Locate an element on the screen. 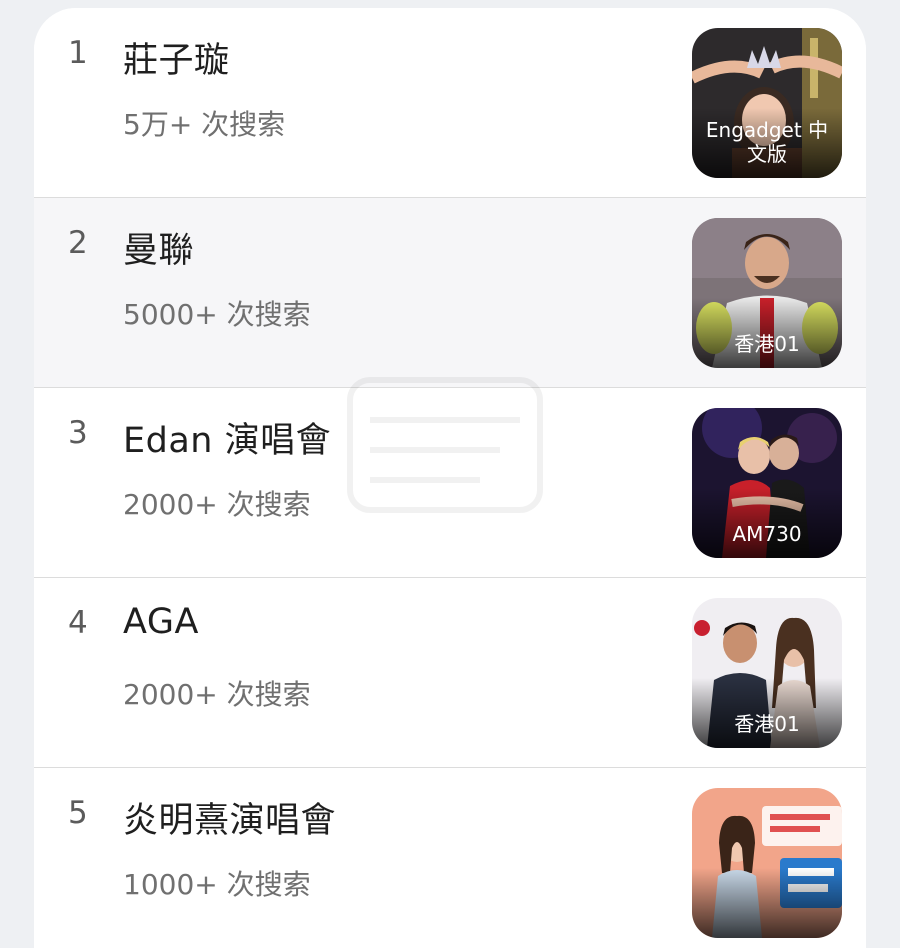 The width and height of the screenshot is (900, 948). trend-title: 莊子璇 is located at coordinates (176, 57).